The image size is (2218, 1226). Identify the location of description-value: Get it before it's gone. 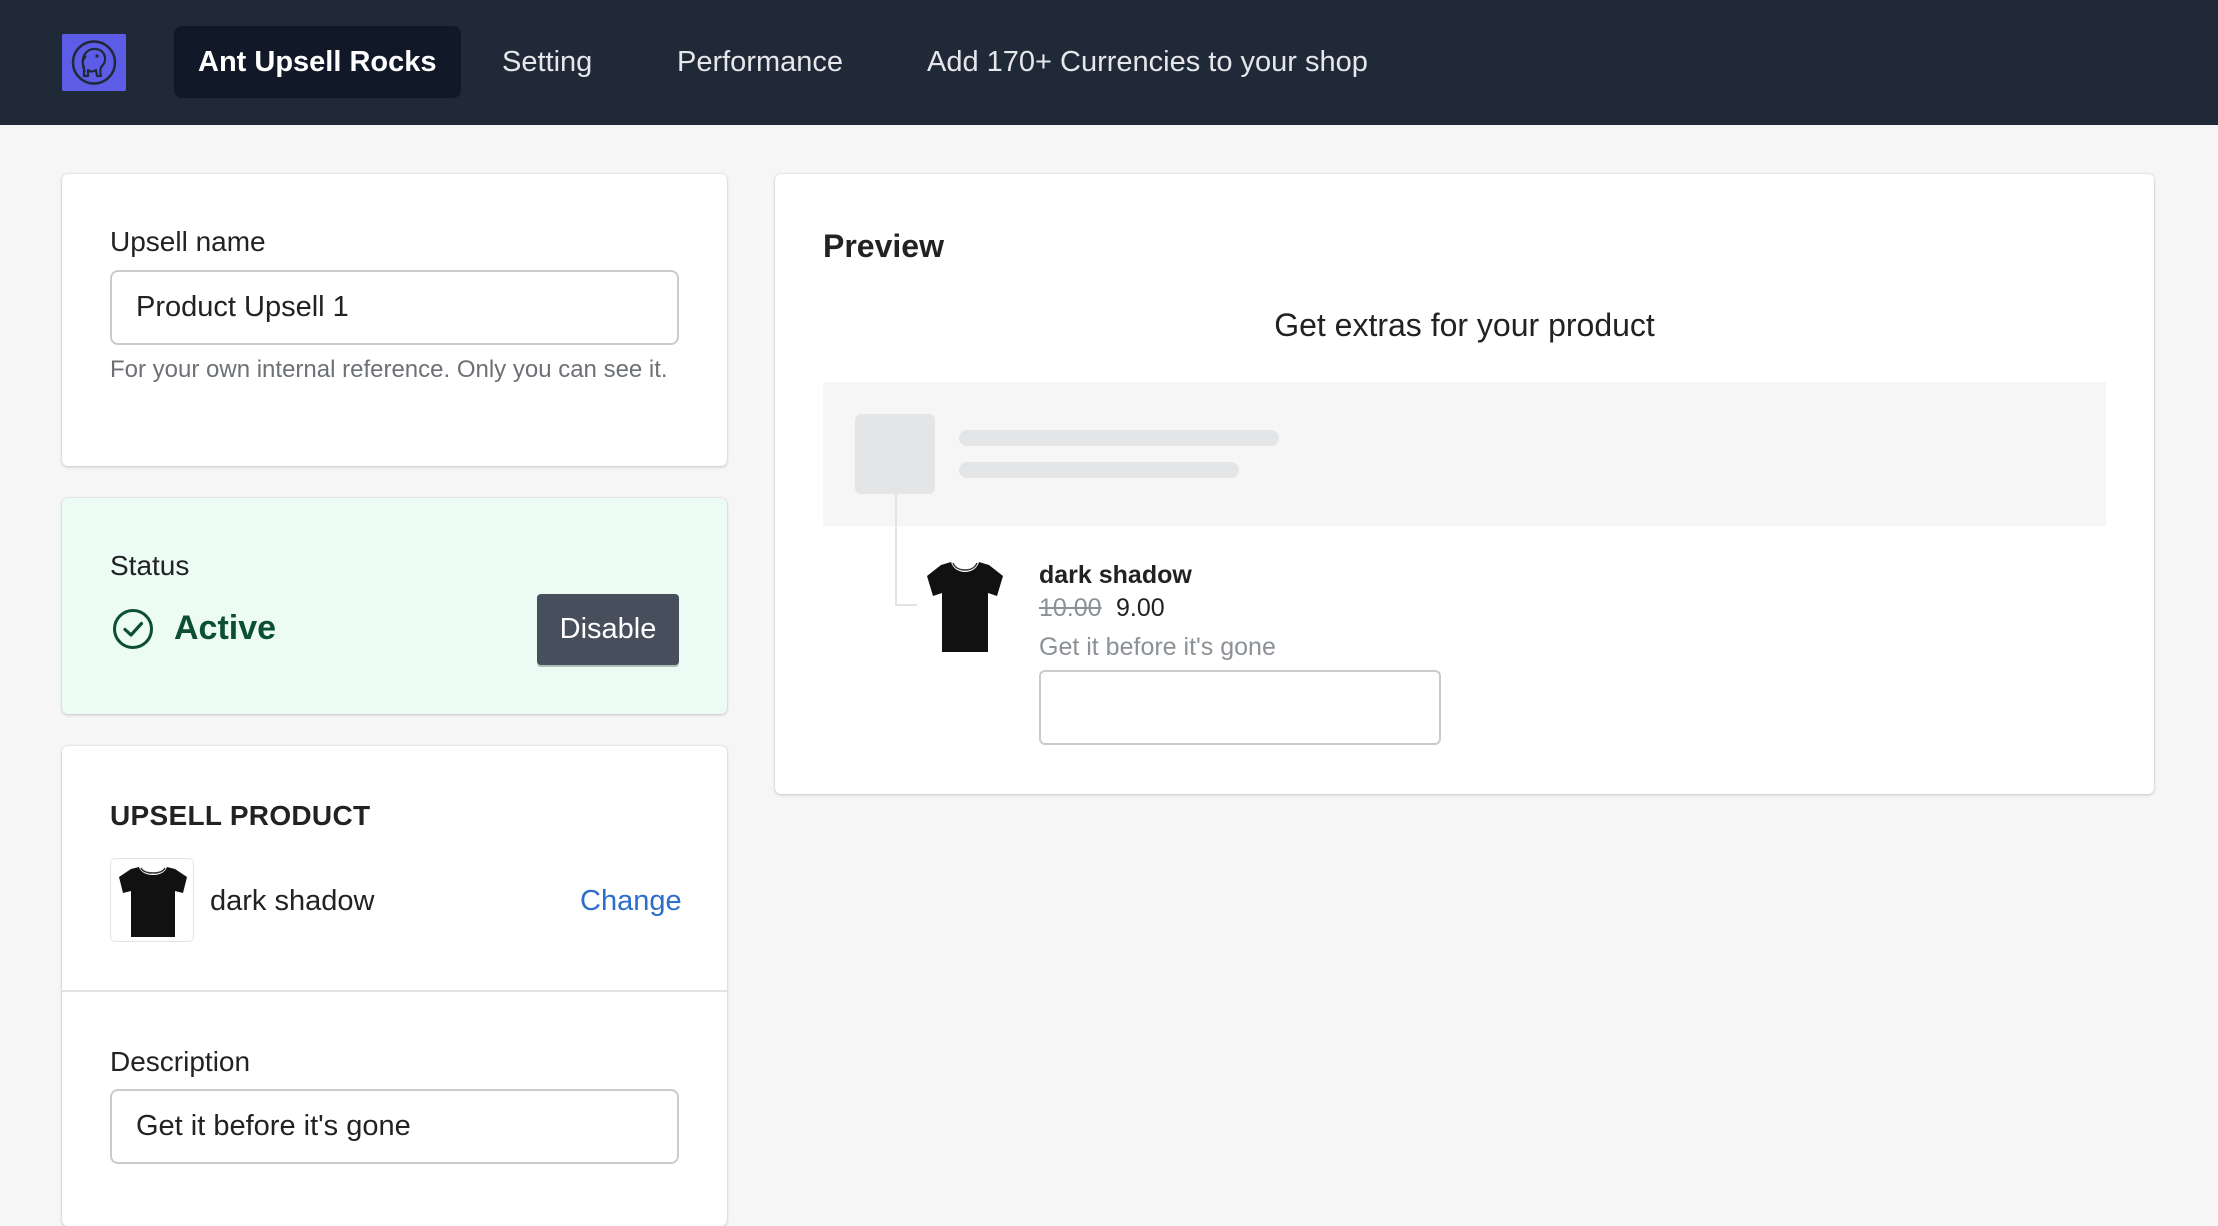
(273, 1126).